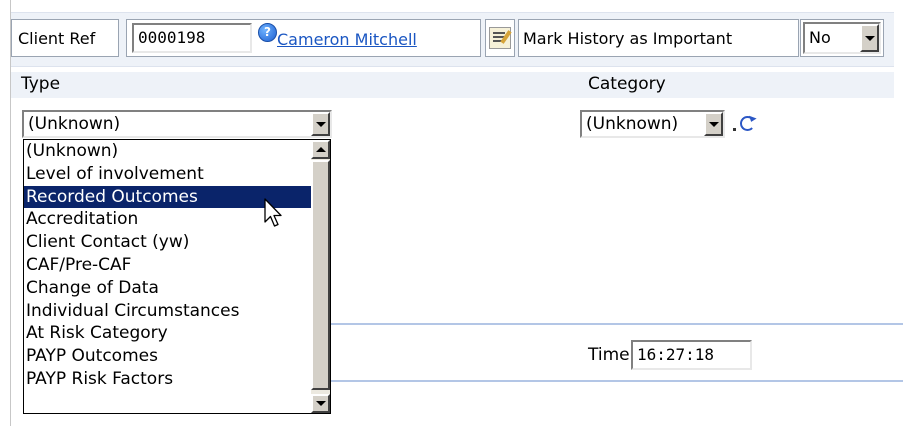 This screenshot has width=903, height=426. Describe the element at coordinates (267, 32) in the screenshot. I see `info-icon: ?` at that location.